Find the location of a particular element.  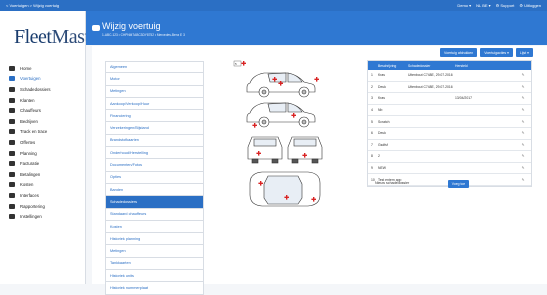

table-cell: Uitenbout C748E, 29.07.2016 is located at coordinates (430, 75).